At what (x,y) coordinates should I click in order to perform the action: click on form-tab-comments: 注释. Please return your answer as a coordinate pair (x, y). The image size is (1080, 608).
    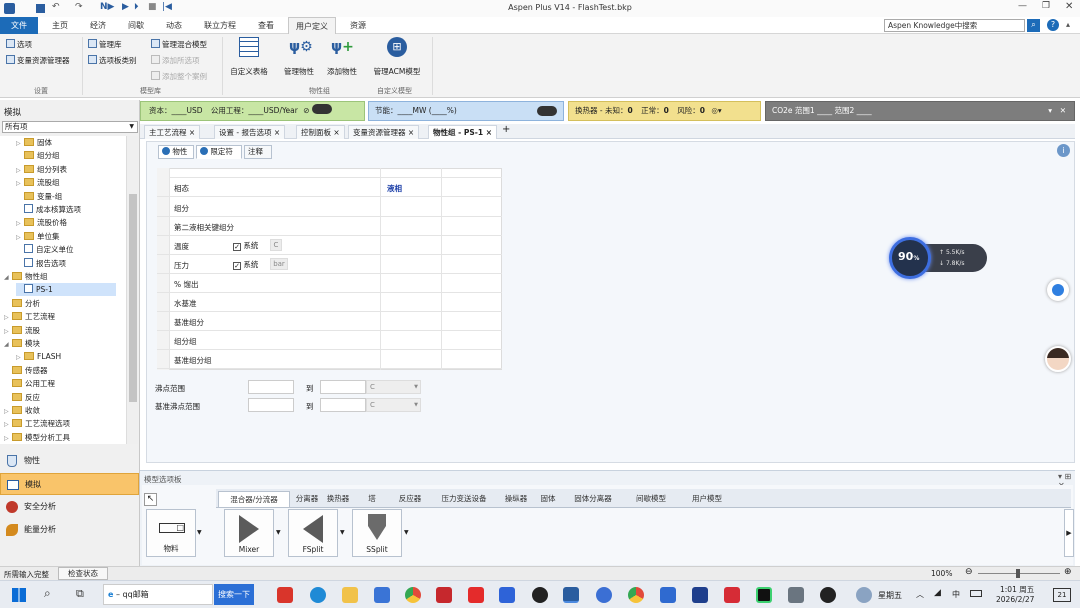
    Looking at the image, I should click on (258, 152).